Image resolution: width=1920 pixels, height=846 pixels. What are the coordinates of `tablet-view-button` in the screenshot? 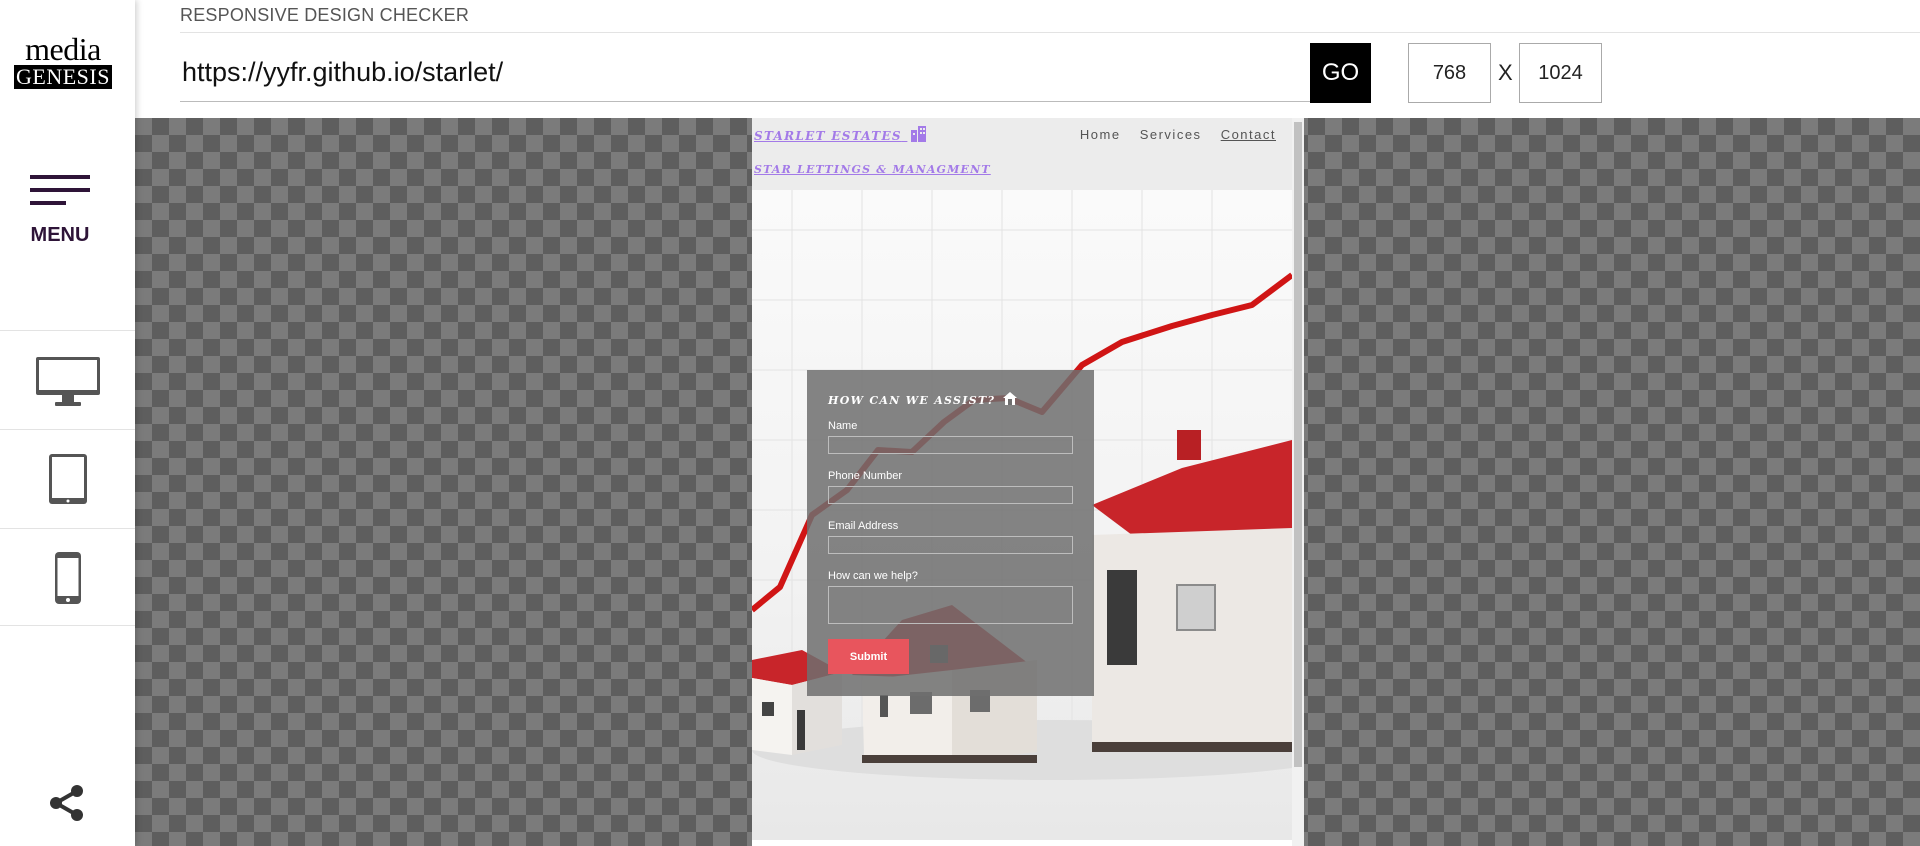 It's located at (67, 478).